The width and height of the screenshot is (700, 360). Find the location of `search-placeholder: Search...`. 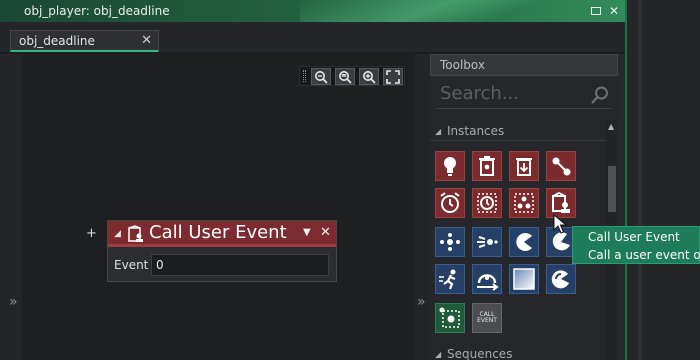

search-placeholder: Search... is located at coordinates (480, 93).